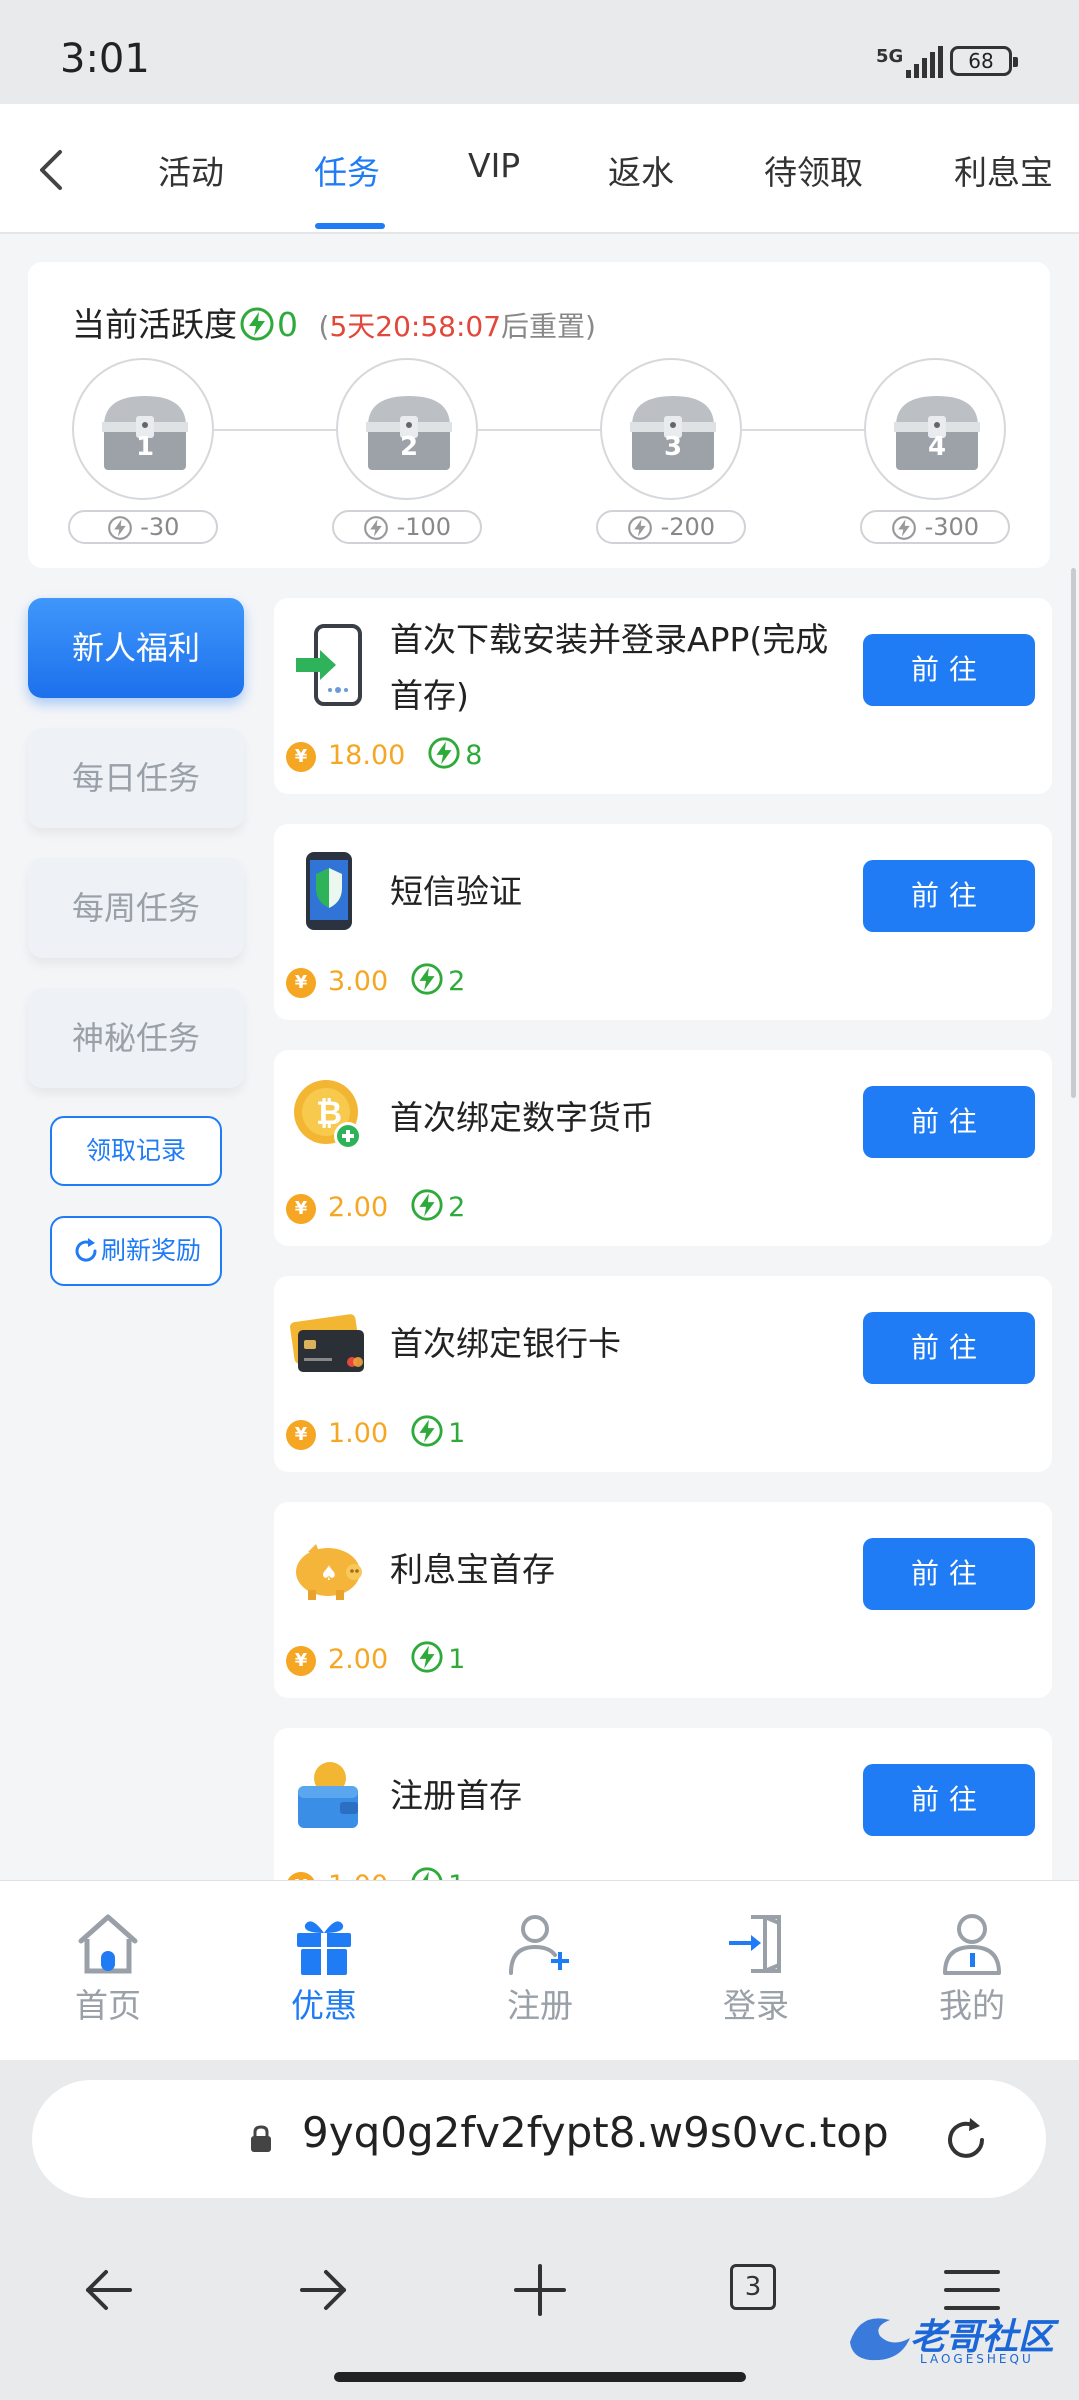  Describe the element at coordinates (191, 170) in the screenshot. I see `tab-activity: 活动` at that location.